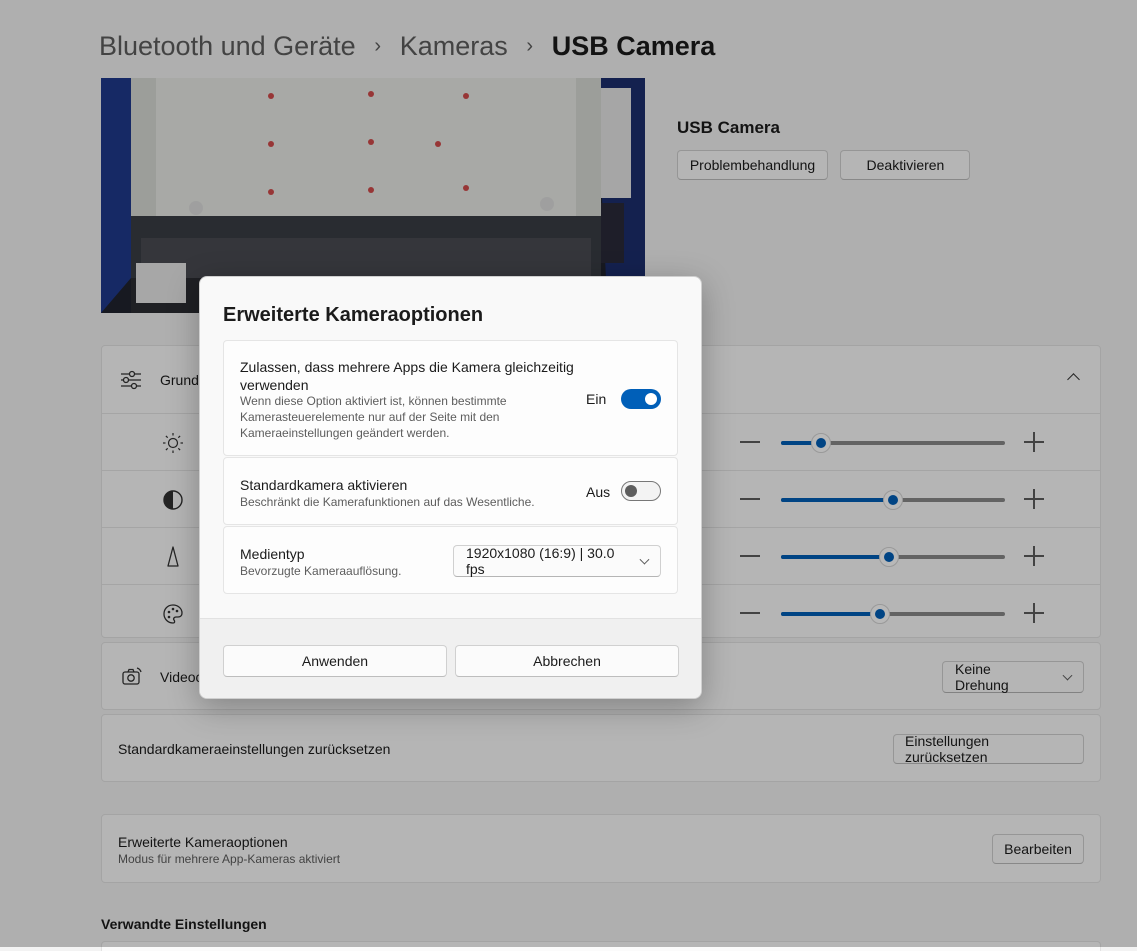 The width and height of the screenshot is (1137, 951). Describe the element at coordinates (353, 315) in the screenshot. I see `dialog-title: Erweiterte Kameraoptionen` at that location.